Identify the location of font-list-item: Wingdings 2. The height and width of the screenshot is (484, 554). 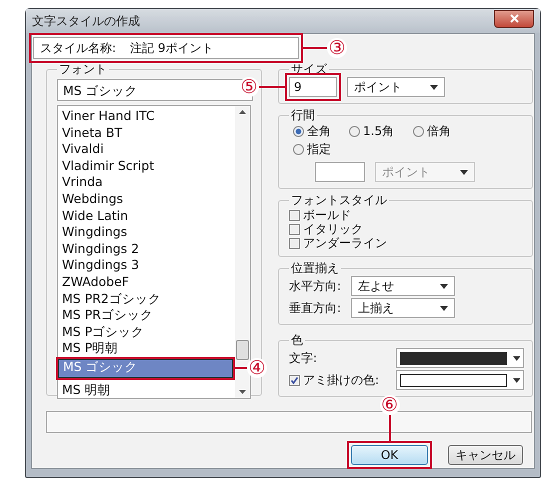
(146, 249).